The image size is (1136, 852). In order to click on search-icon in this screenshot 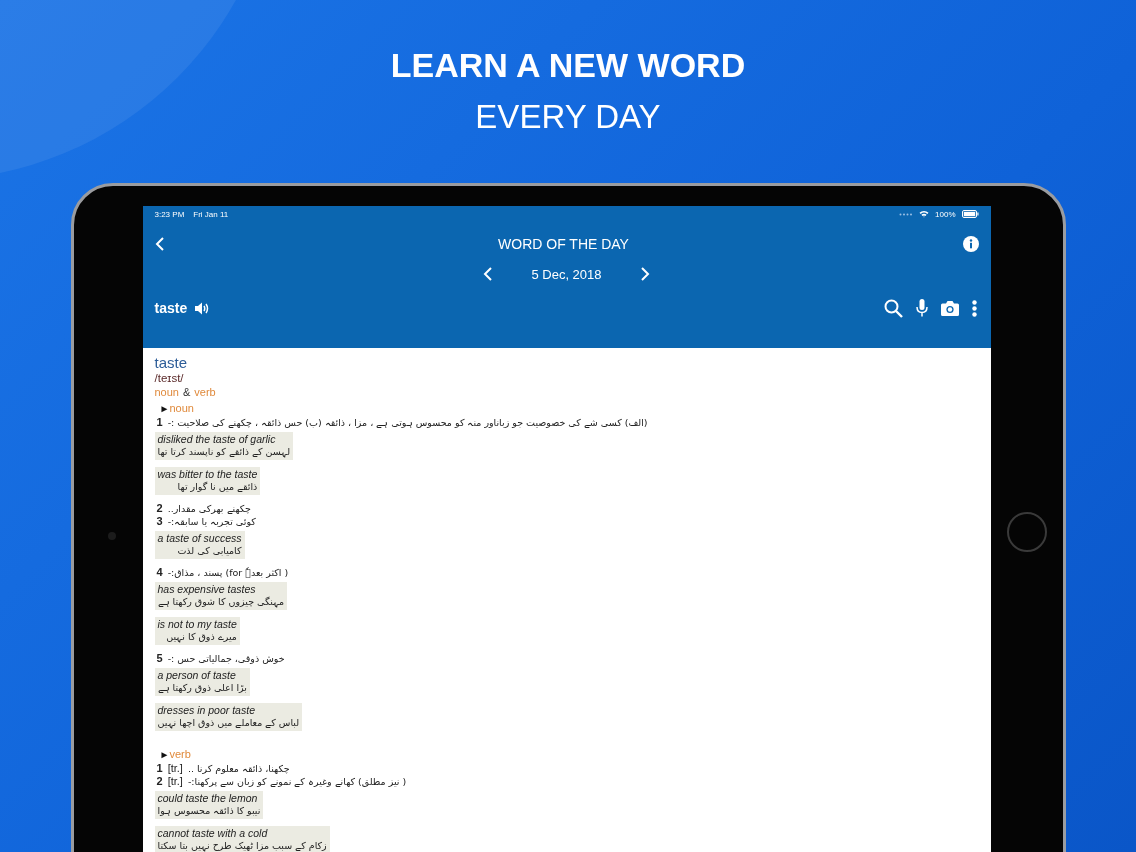, I will do `click(893, 308)`.